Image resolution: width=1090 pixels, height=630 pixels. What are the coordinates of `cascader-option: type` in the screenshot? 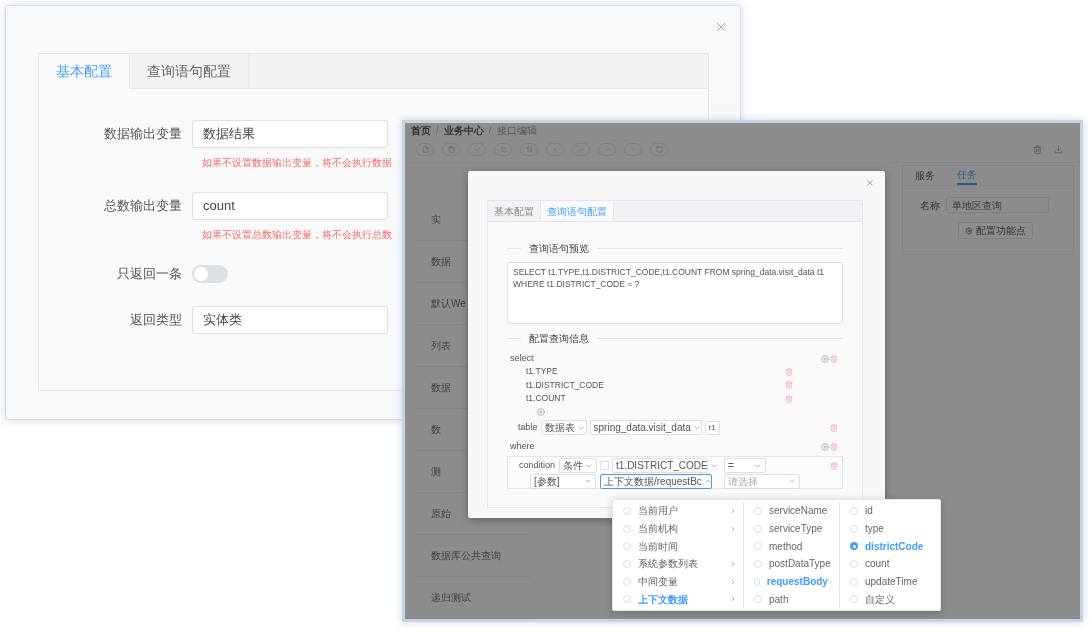 It's located at (890, 528).